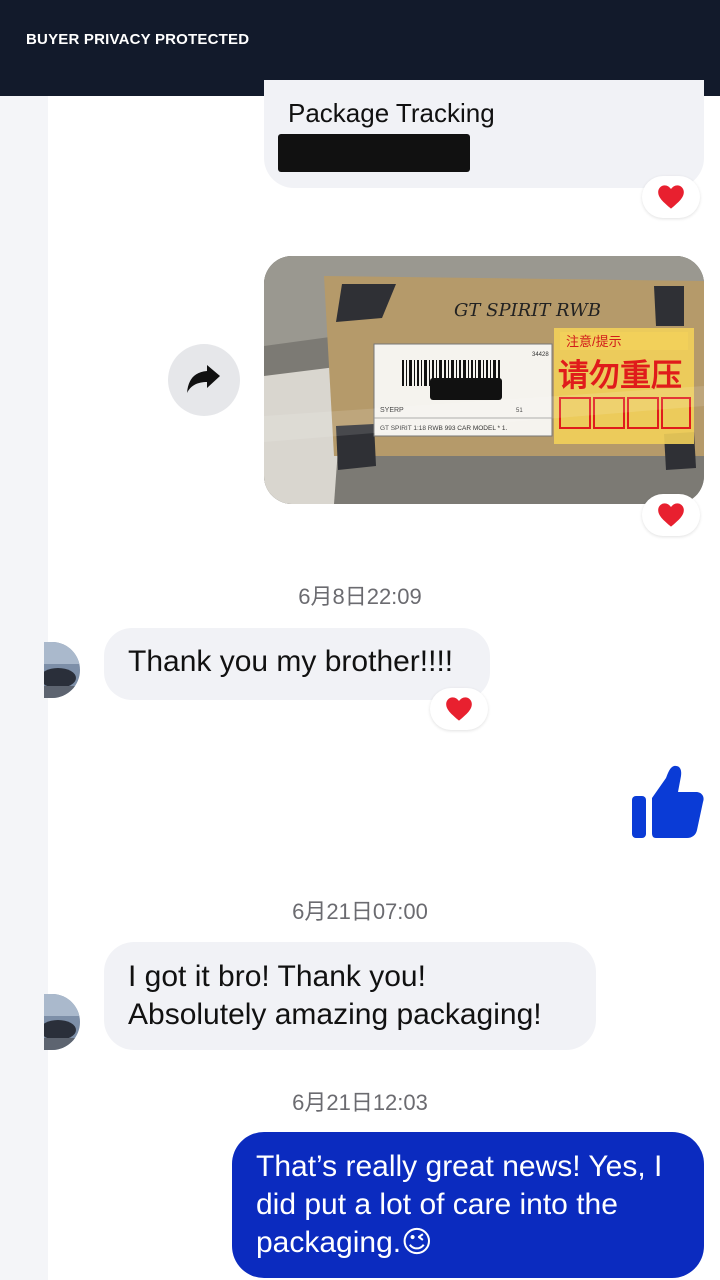 This screenshot has width=720, height=1280. What do you see at coordinates (360, 911) in the screenshot?
I see `timestamp: 6月21日07:00` at bounding box center [360, 911].